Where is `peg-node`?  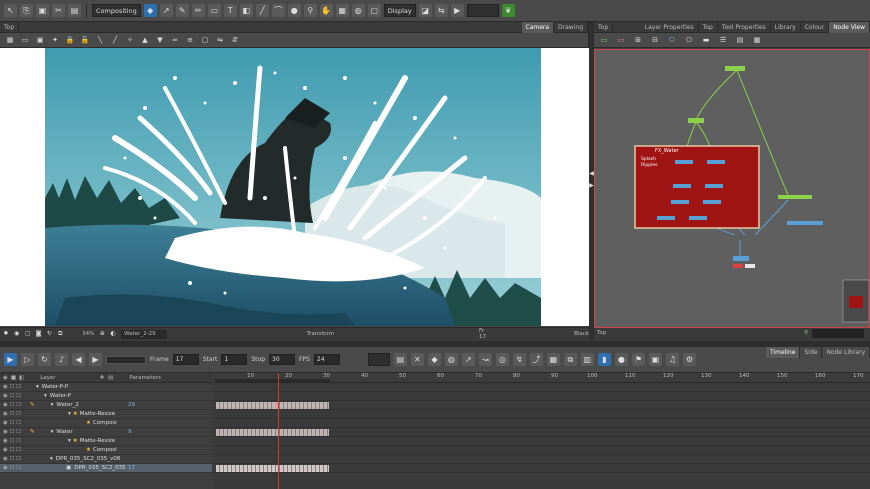 peg-node is located at coordinates (735, 68).